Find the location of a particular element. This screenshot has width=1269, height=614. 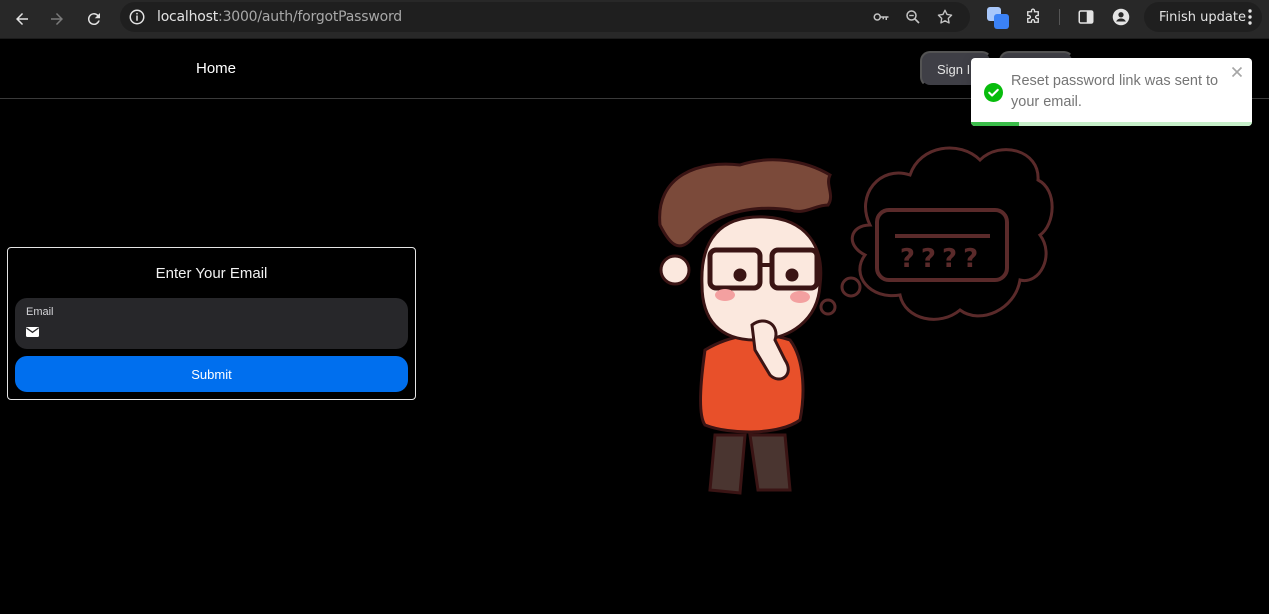

reload-icon is located at coordinates (93, 19).